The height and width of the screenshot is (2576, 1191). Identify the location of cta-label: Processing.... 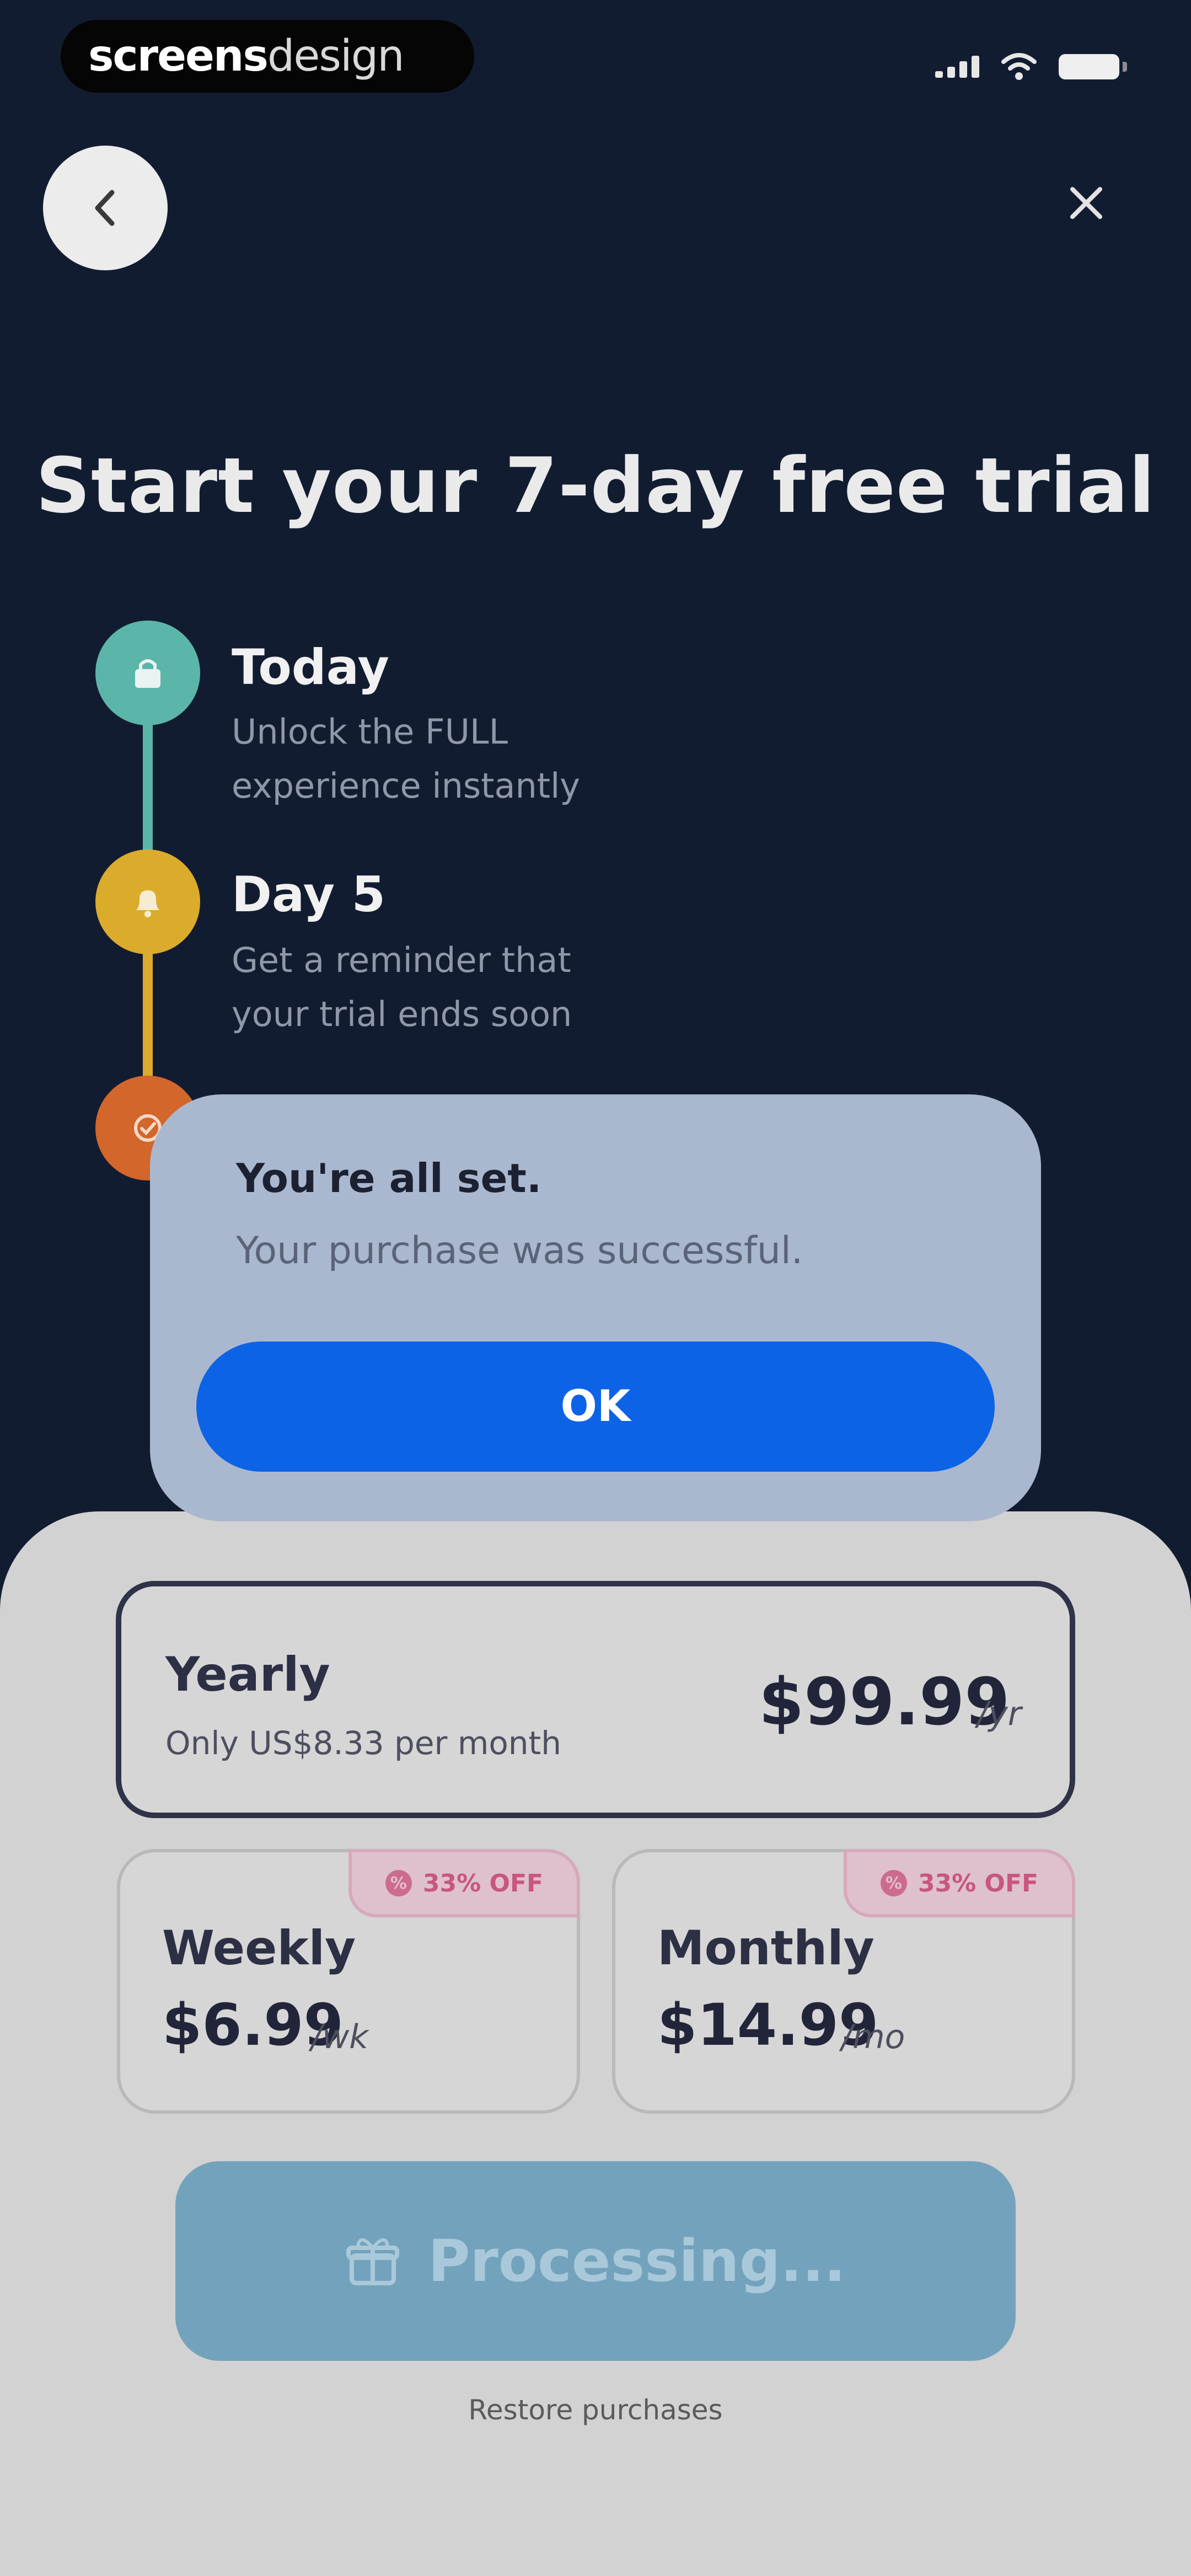
(637, 2261).